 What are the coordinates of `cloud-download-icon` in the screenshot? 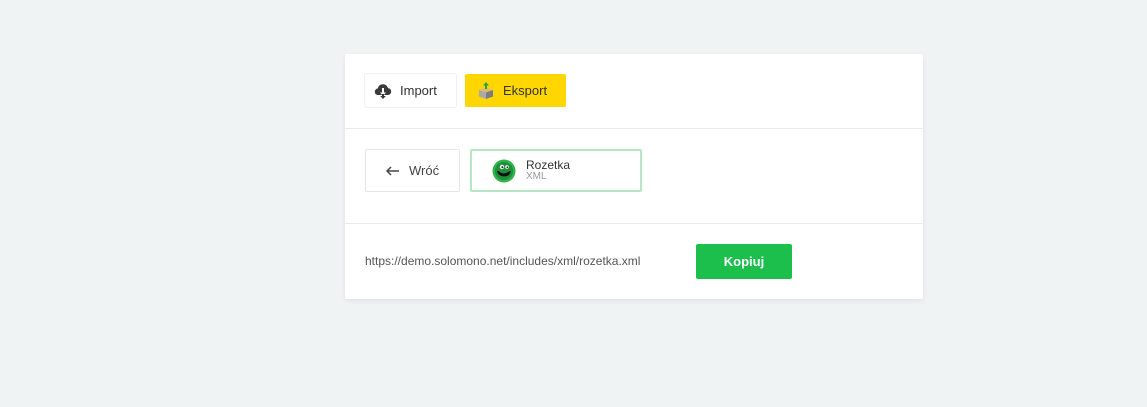 It's located at (383, 91).